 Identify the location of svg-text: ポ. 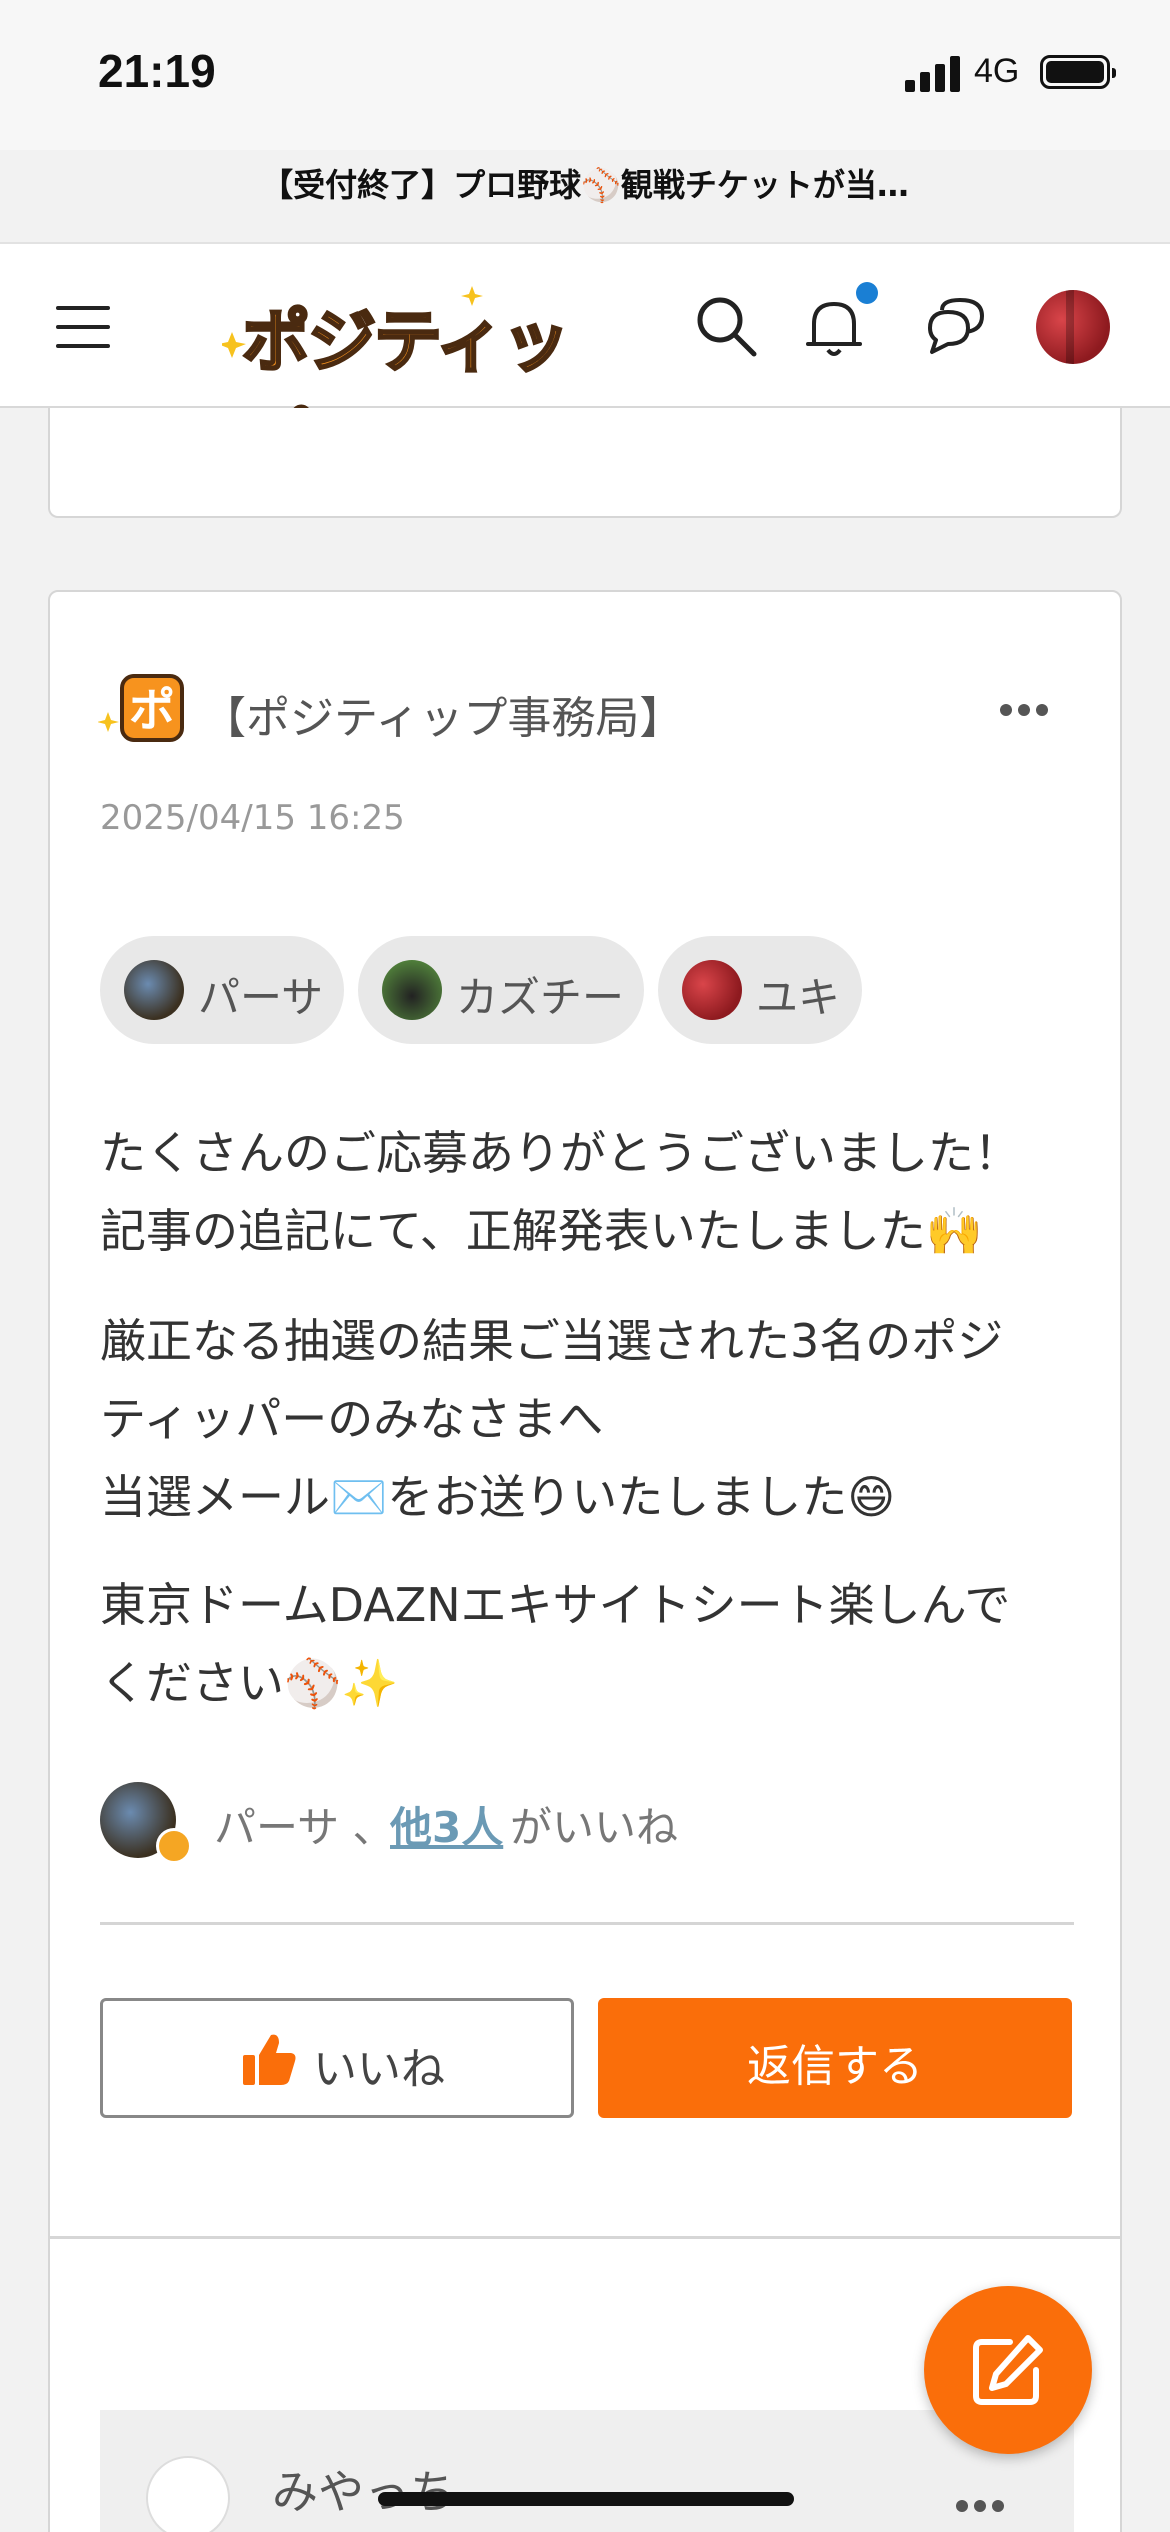
(152, 710).